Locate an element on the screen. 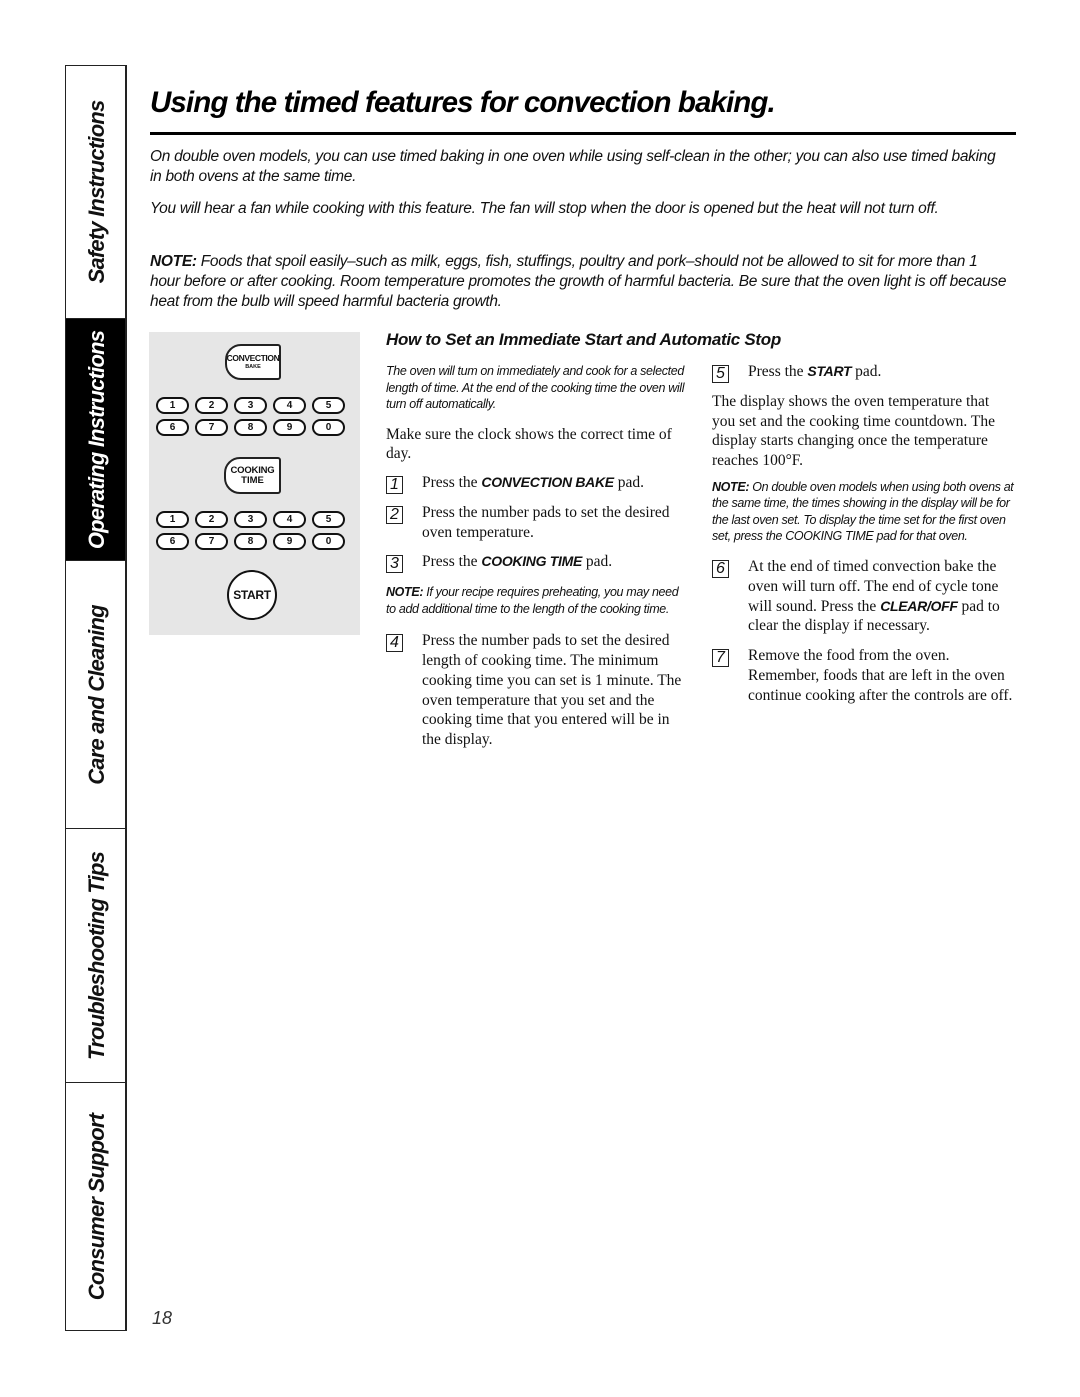  step-number: 2 is located at coordinates (394, 514).